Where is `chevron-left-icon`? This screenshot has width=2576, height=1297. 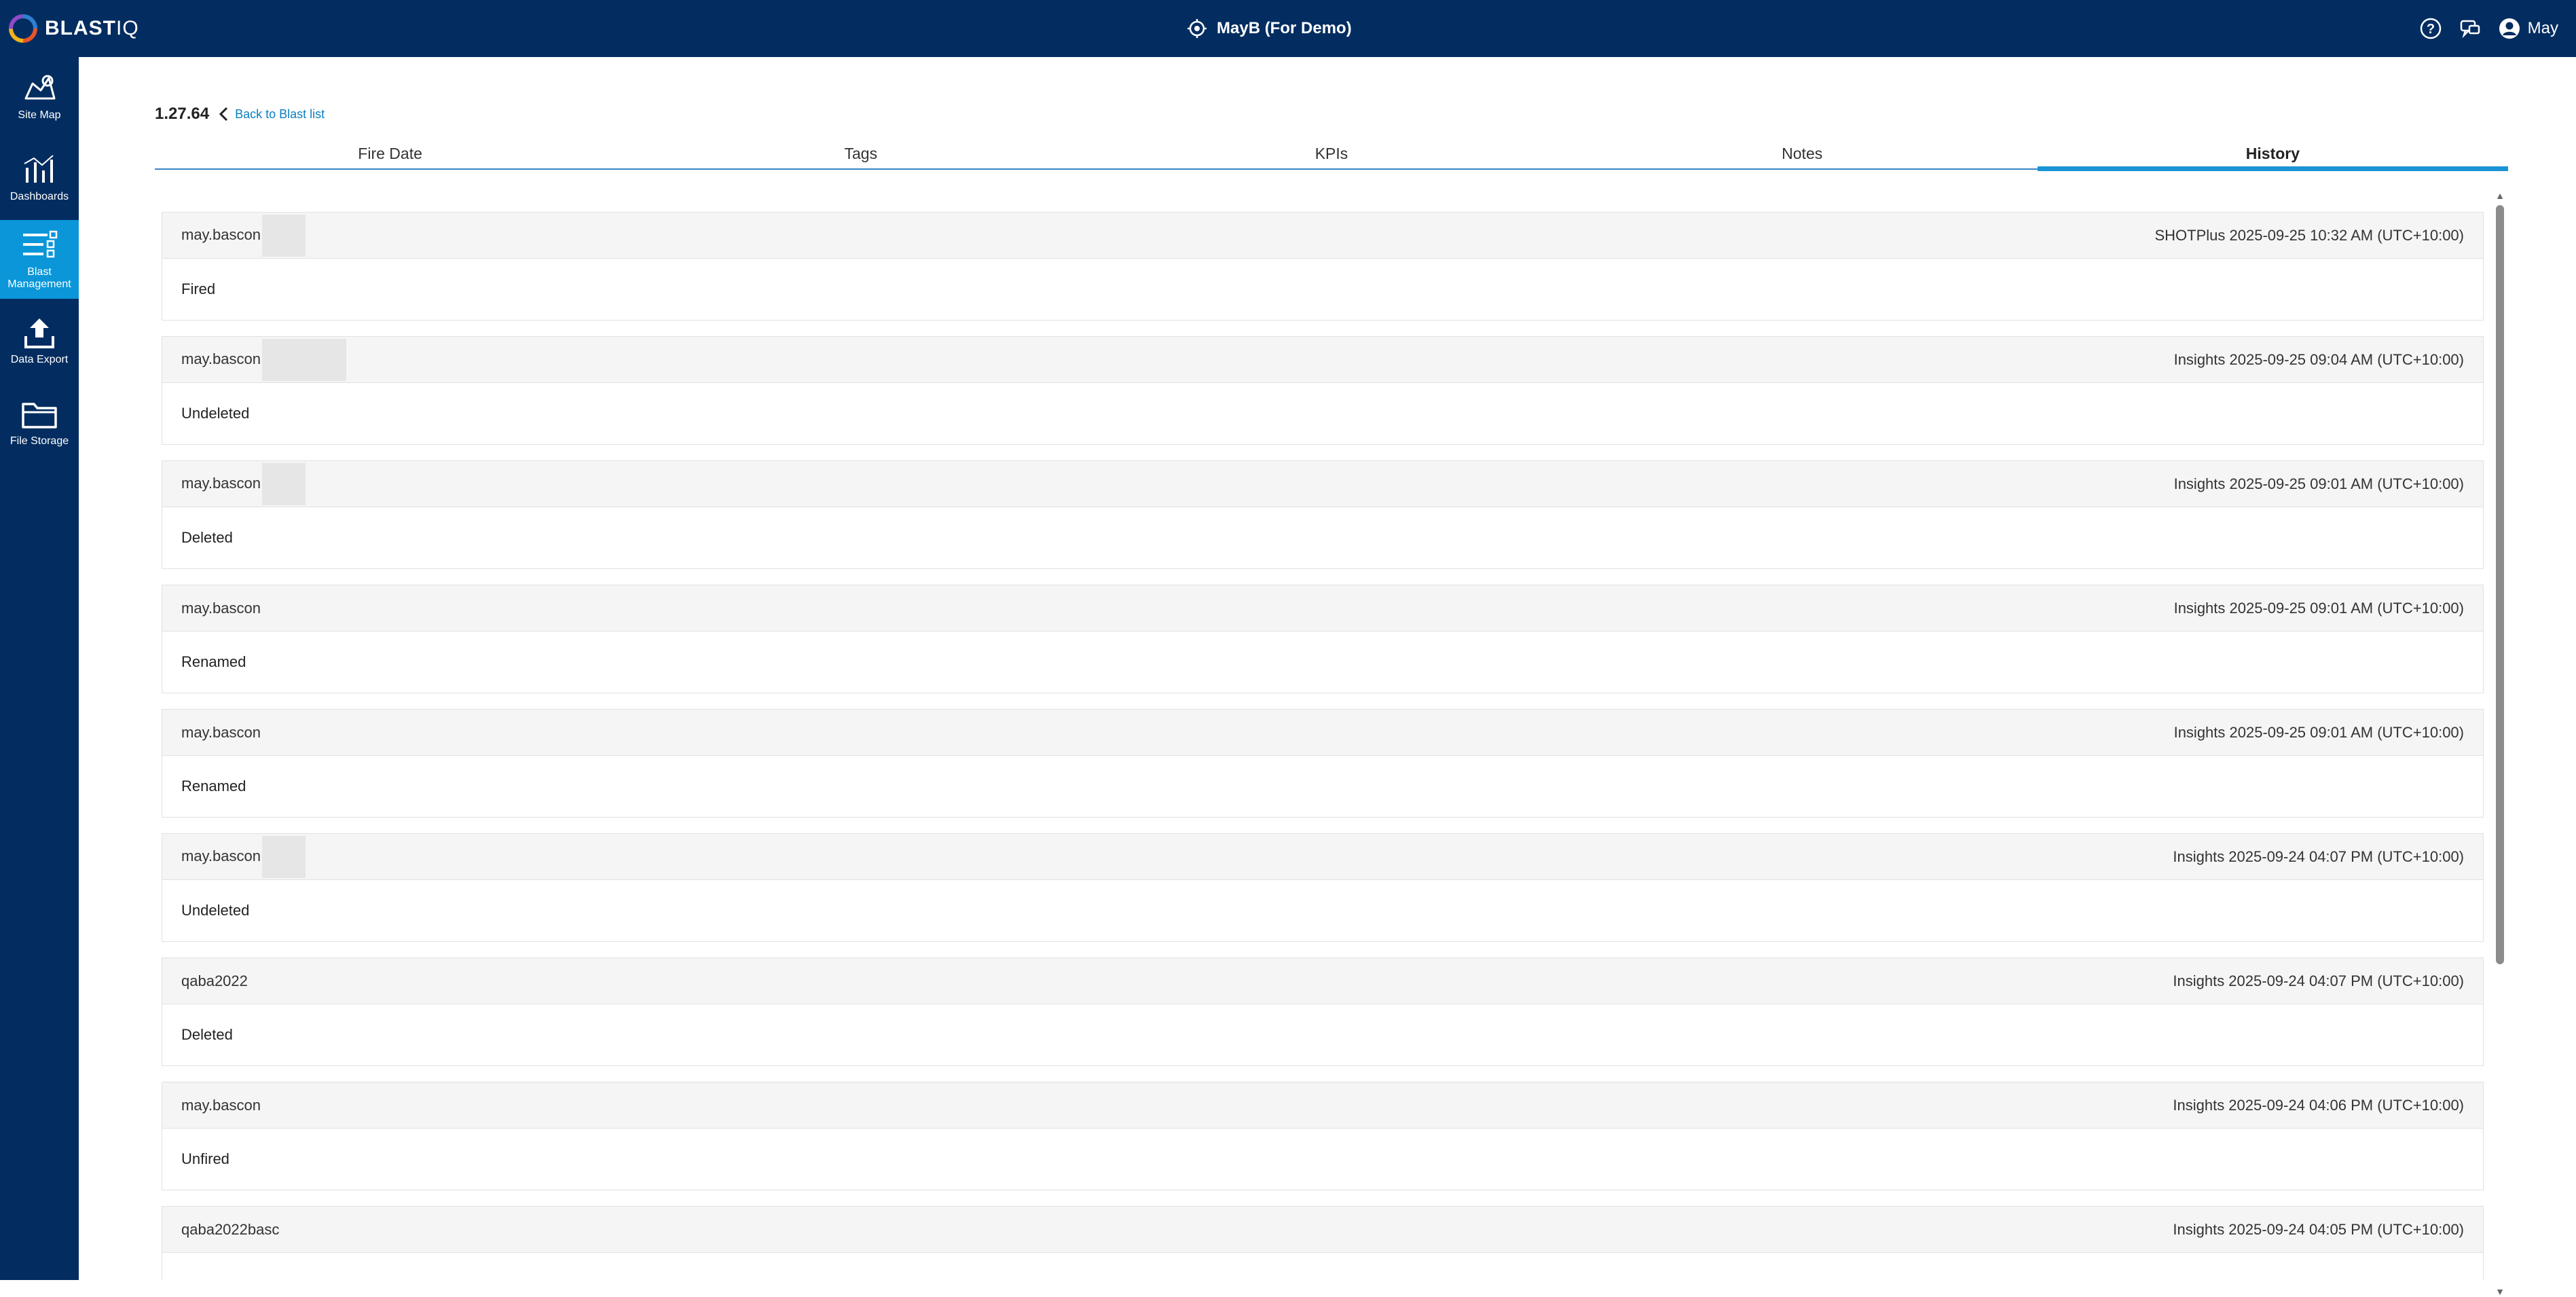 chevron-left-icon is located at coordinates (224, 114).